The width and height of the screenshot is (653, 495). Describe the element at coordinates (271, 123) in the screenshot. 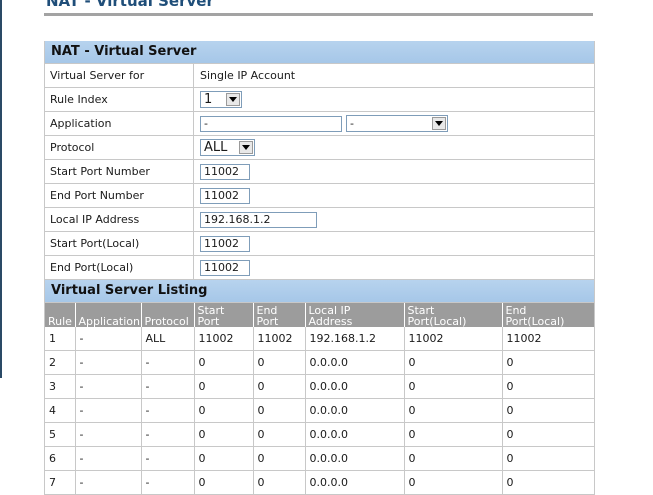

I see `application-input: -` at that location.